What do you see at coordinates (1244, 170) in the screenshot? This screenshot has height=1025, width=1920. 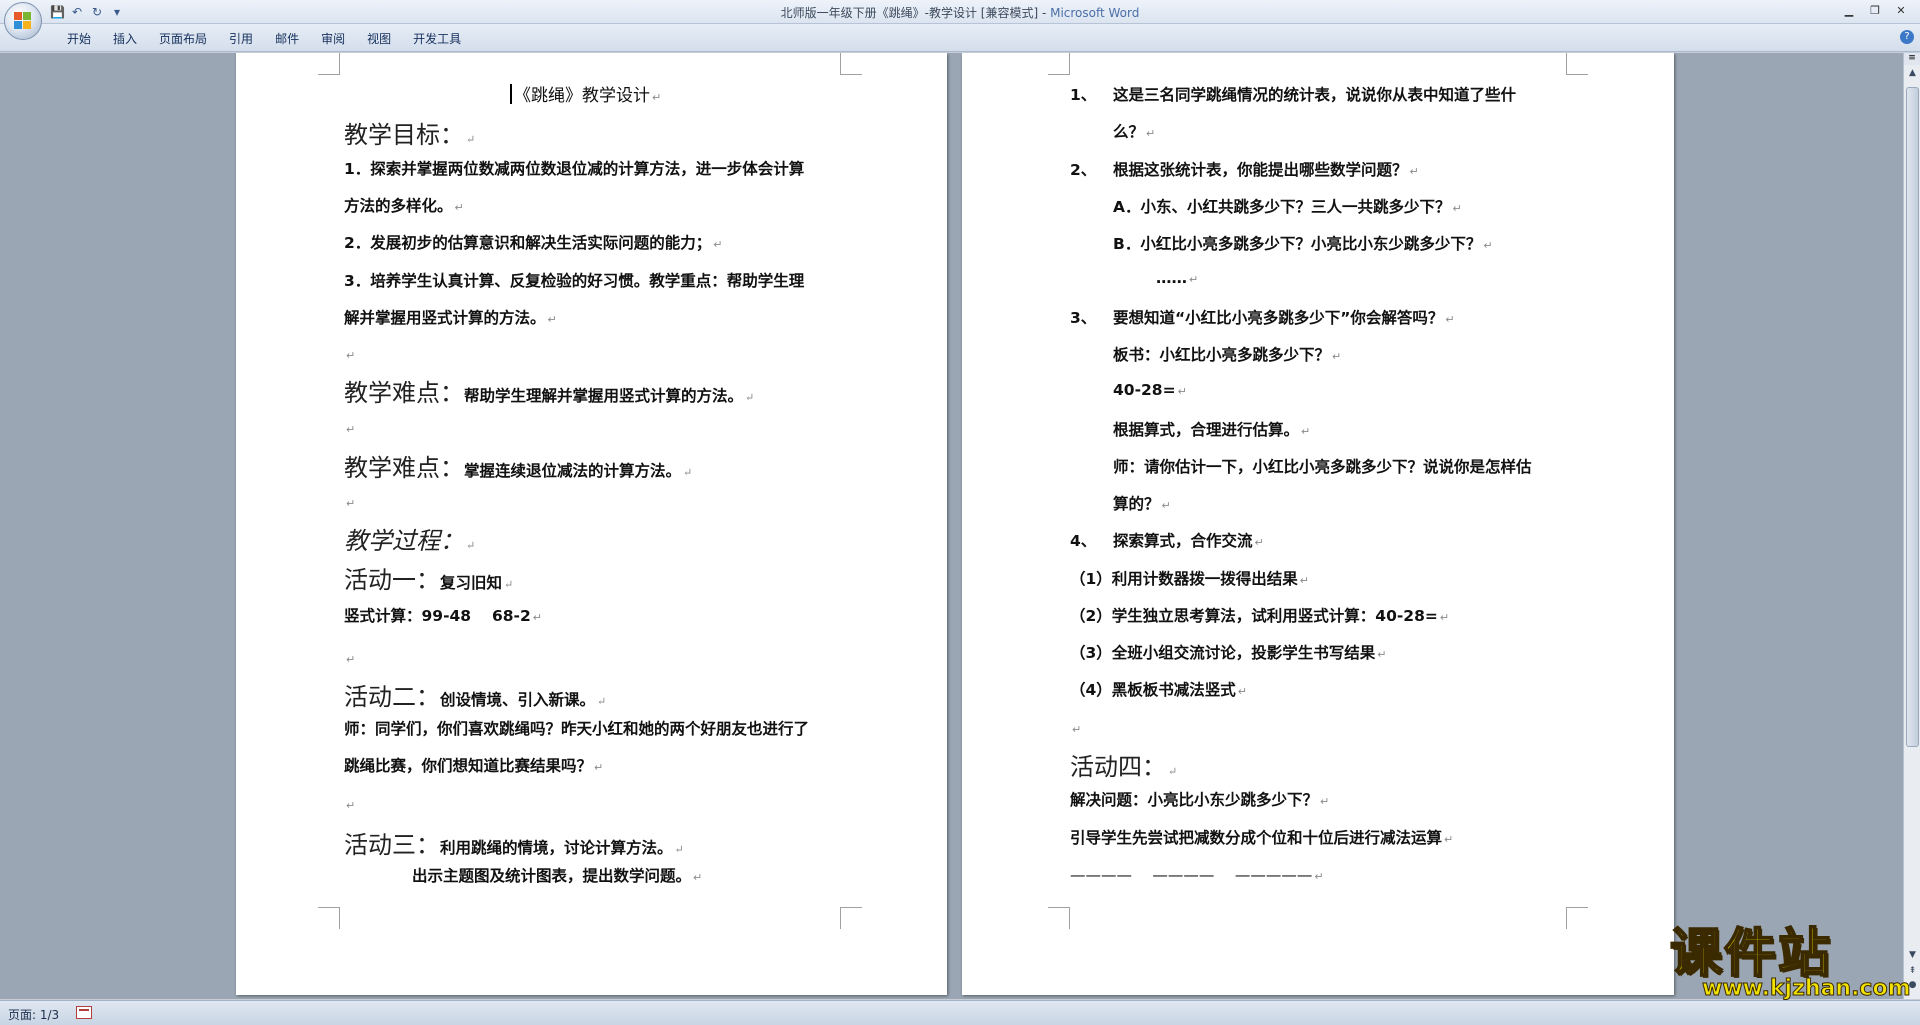 I see `numbered-item: 2、 根据这张统计表，你能提出哪些数学问题？ ↵` at bounding box center [1244, 170].